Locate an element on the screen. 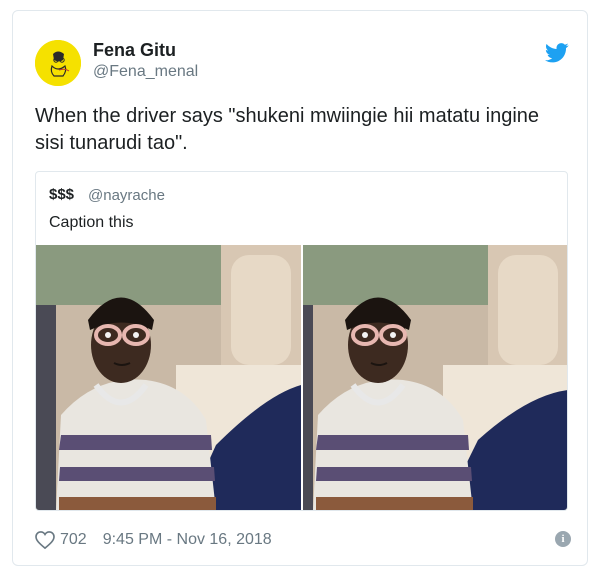 This screenshot has height=570, width=600. quoted-author-handle: @nayrache is located at coordinates (126, 195).